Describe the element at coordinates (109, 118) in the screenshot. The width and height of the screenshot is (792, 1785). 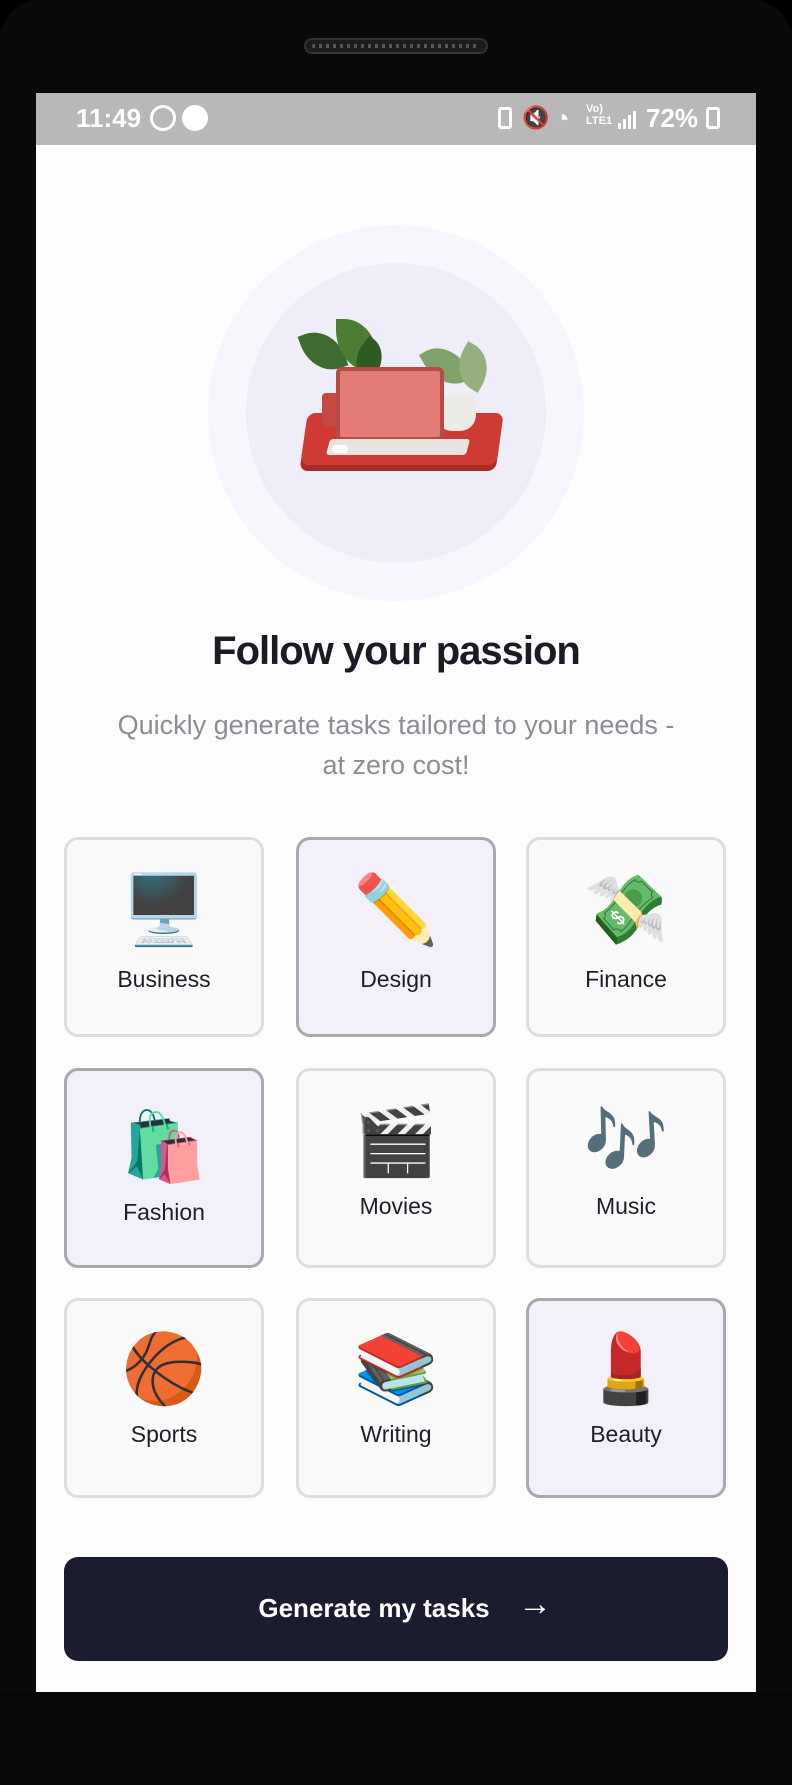
I see `status-time: 11:49` at that location.